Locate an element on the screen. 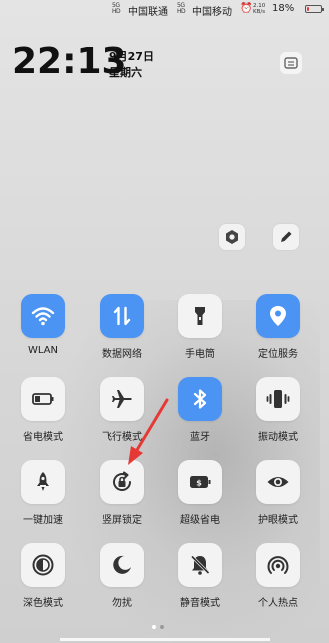  page-dot is located at coordinates (162, 627).